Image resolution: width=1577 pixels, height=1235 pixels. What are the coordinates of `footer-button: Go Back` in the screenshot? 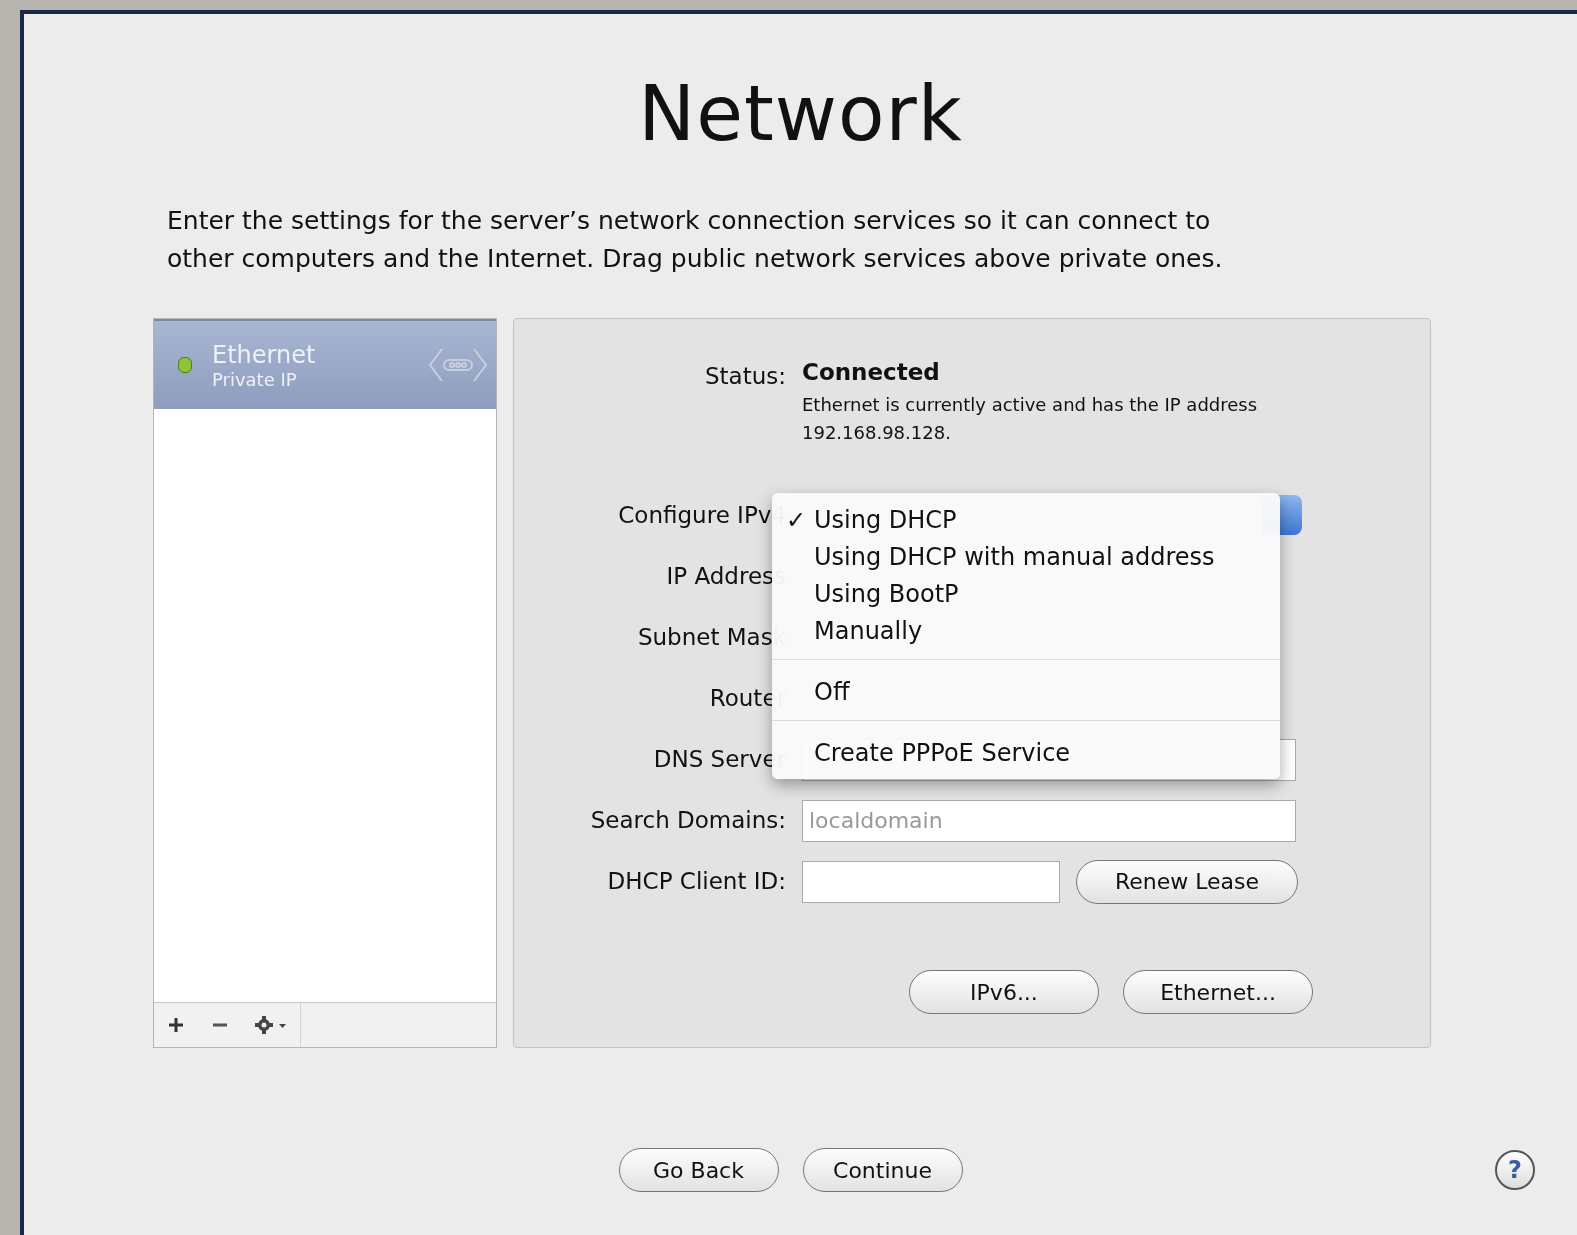 It's located at (698, 1170).